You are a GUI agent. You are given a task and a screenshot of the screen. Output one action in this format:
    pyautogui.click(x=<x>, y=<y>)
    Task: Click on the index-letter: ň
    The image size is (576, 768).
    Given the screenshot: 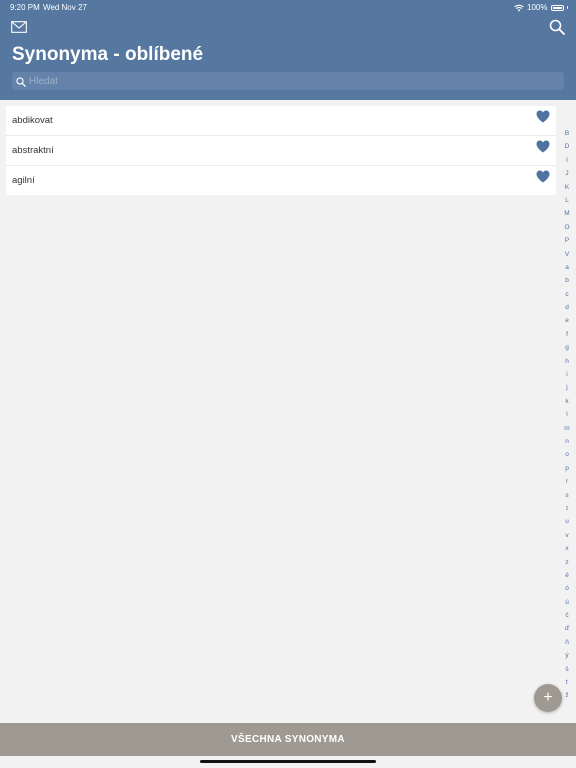 What is the action you would take?
    pyautogui.click(x=567, y=642)
    